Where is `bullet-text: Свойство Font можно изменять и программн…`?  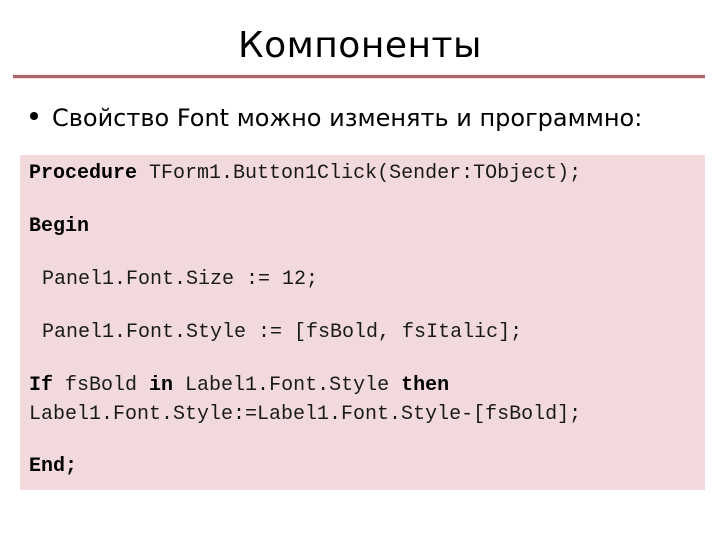
bullet-text: Свойство Font можно изменять и программн… is located at coordinates (347, 118).